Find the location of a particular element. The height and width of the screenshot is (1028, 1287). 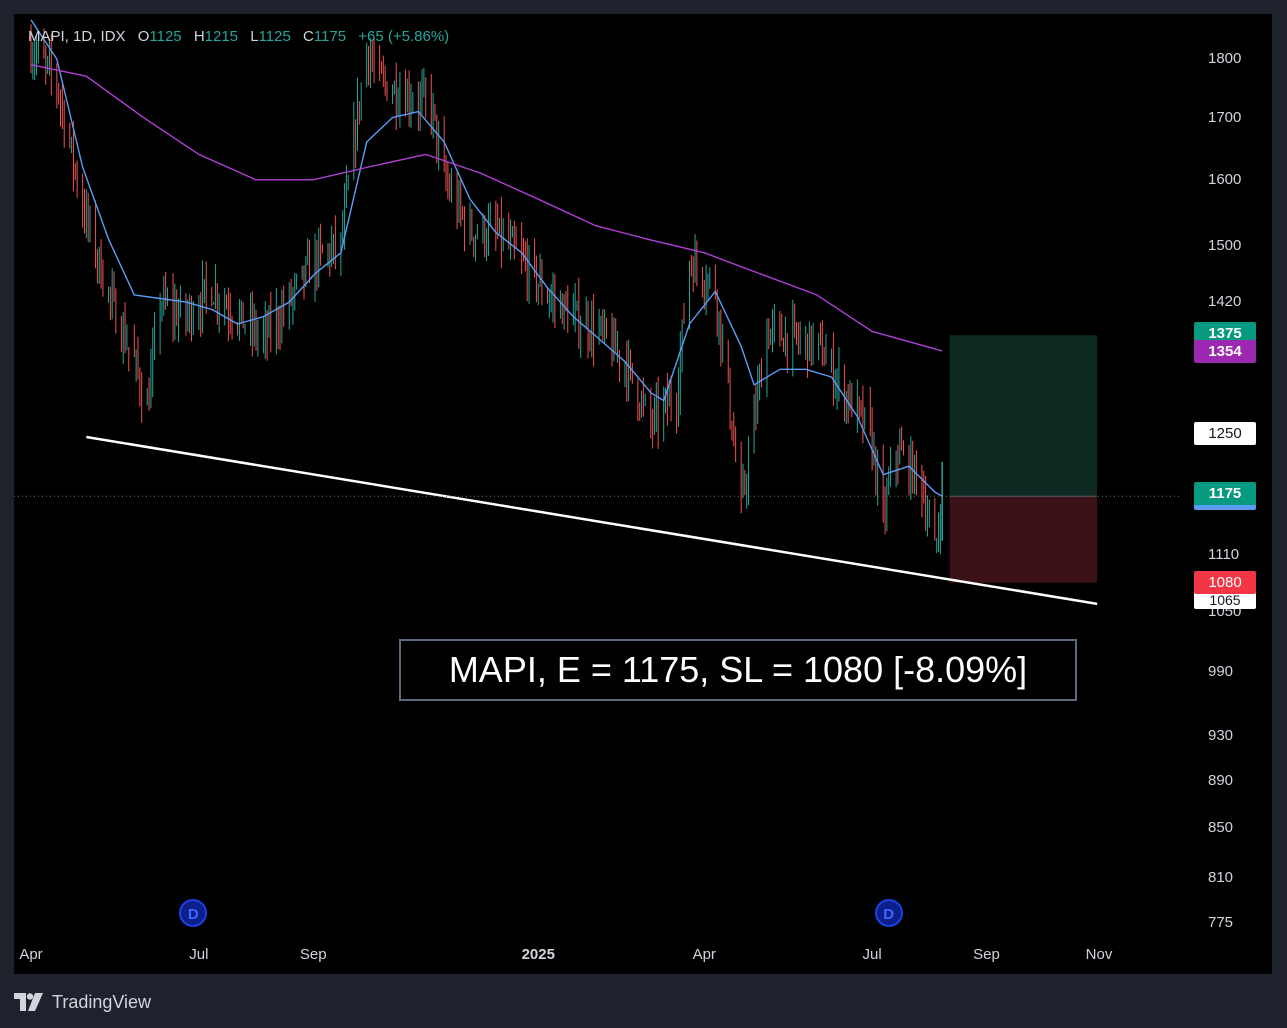

y-tick-label: 810 is located at coordinates (1221, 877).